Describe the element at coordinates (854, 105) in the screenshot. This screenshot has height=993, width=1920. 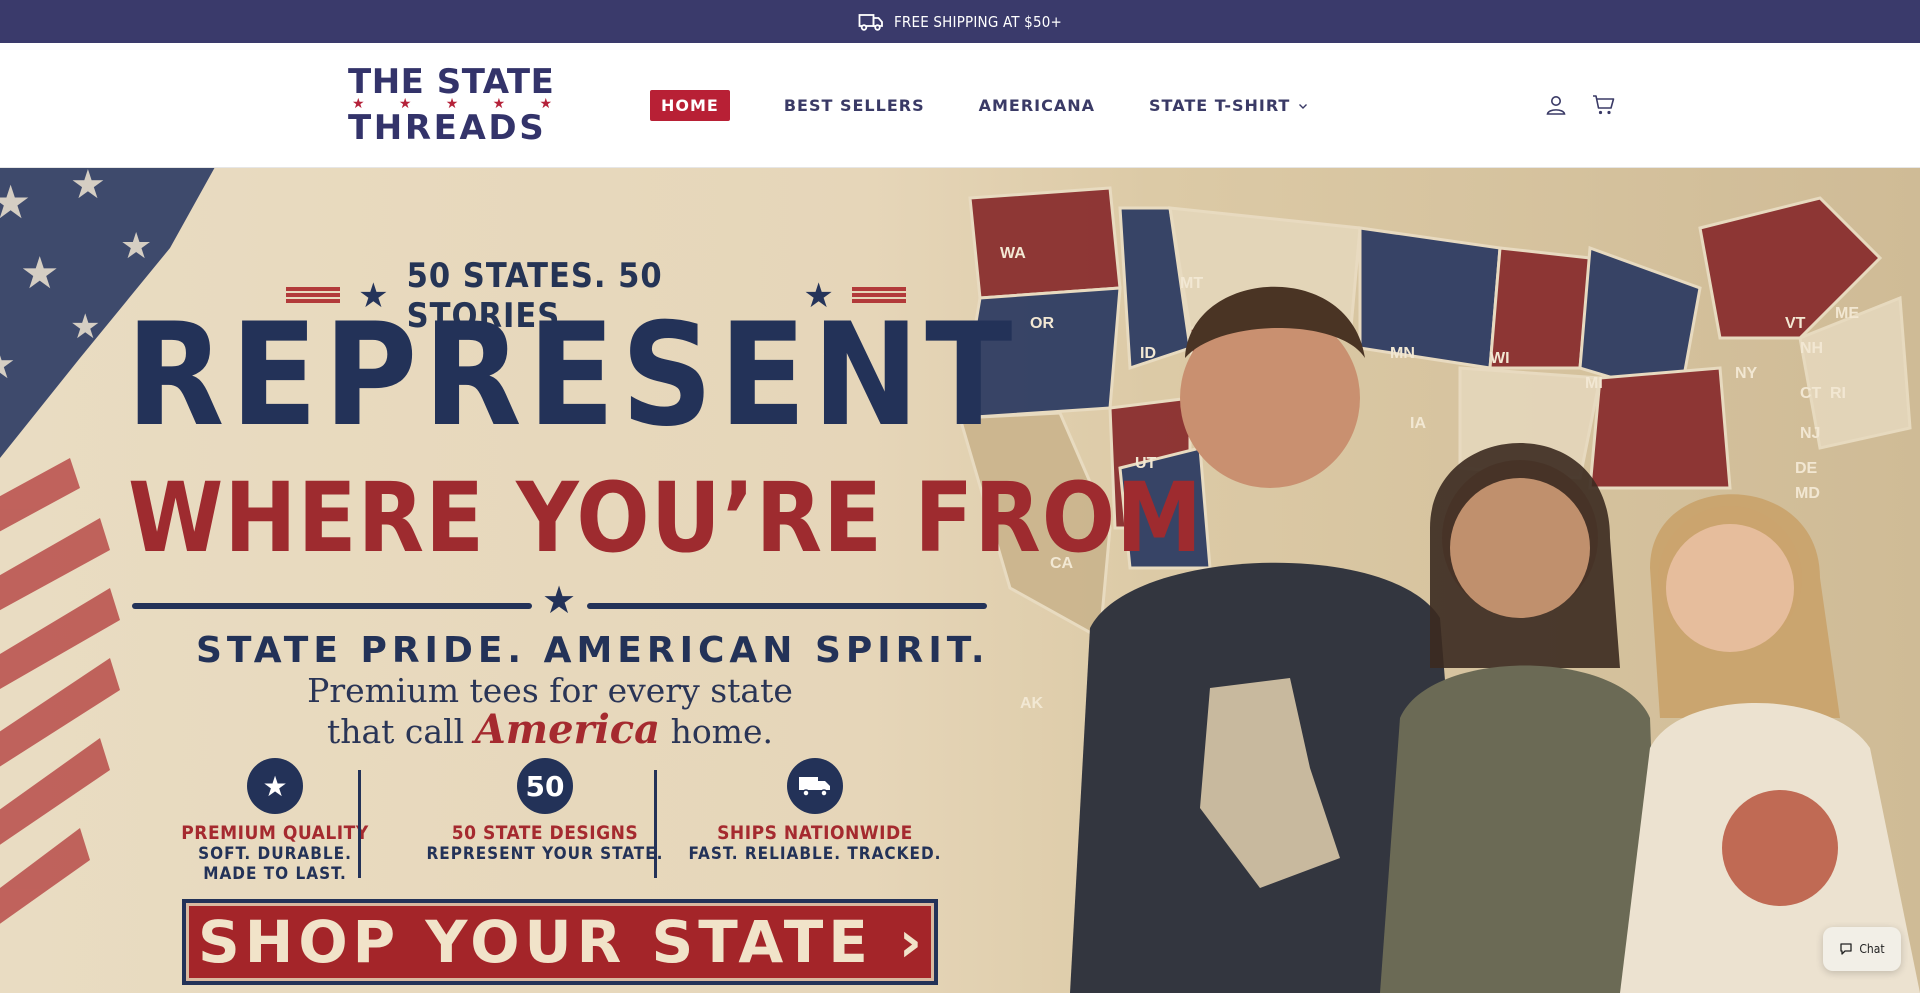
I see `nav-best-sellers: BEST SELLERS` at that location.